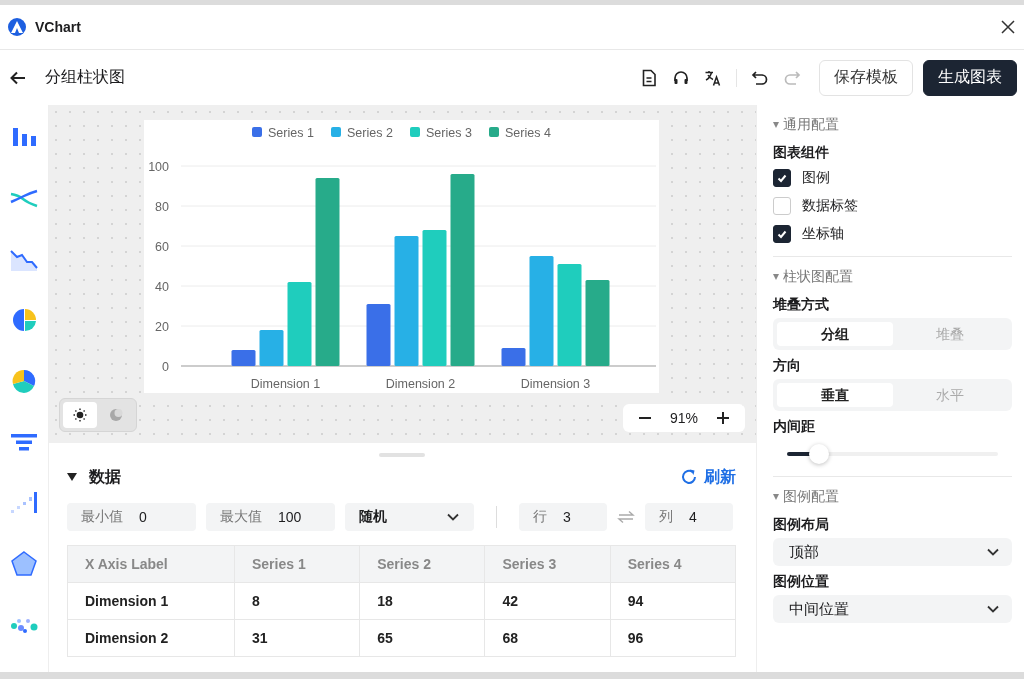  Describe the element at coordinates (85, 77) in the screenshot. I see `page-title: 分组柱状图` at that location.